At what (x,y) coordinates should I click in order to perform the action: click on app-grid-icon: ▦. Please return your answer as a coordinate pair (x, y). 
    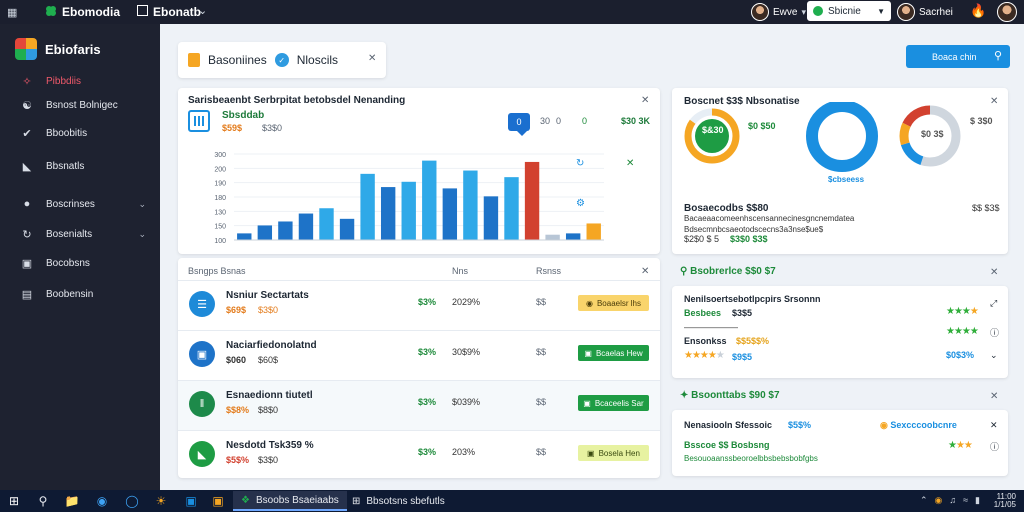
    Looking at the image, I should click on (12, 12).